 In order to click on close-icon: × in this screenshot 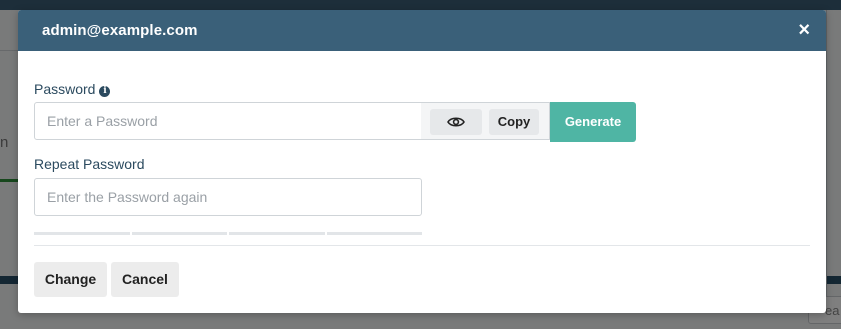, I will do `click(804, 30)`.